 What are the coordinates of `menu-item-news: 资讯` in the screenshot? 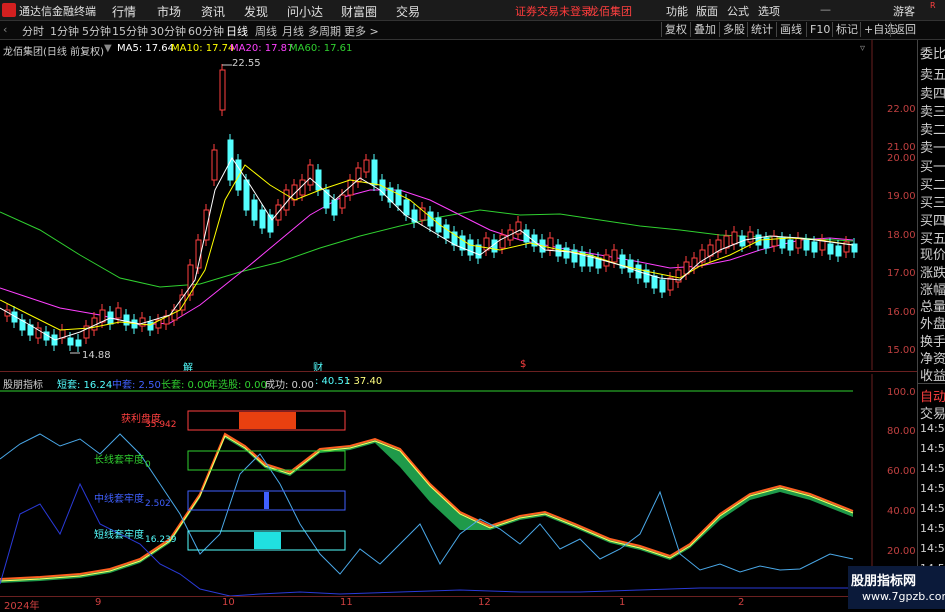 It's located at (213, 11).